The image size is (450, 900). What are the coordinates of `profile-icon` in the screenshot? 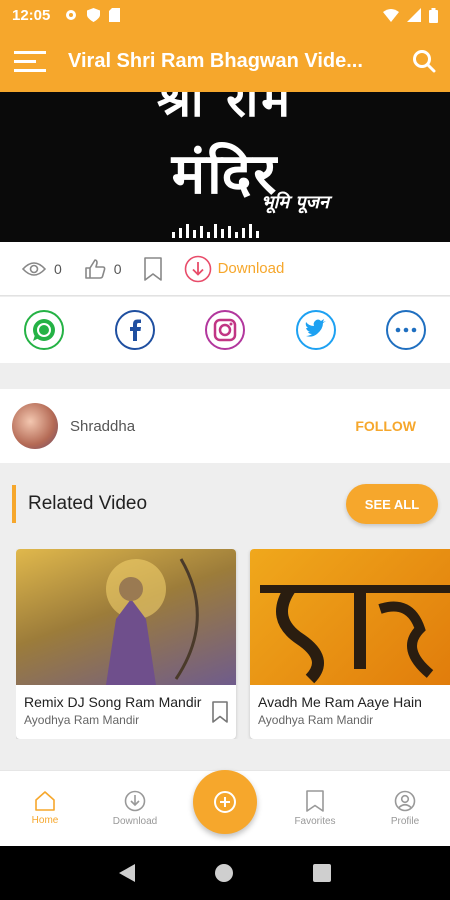 It's located at (405, 801).